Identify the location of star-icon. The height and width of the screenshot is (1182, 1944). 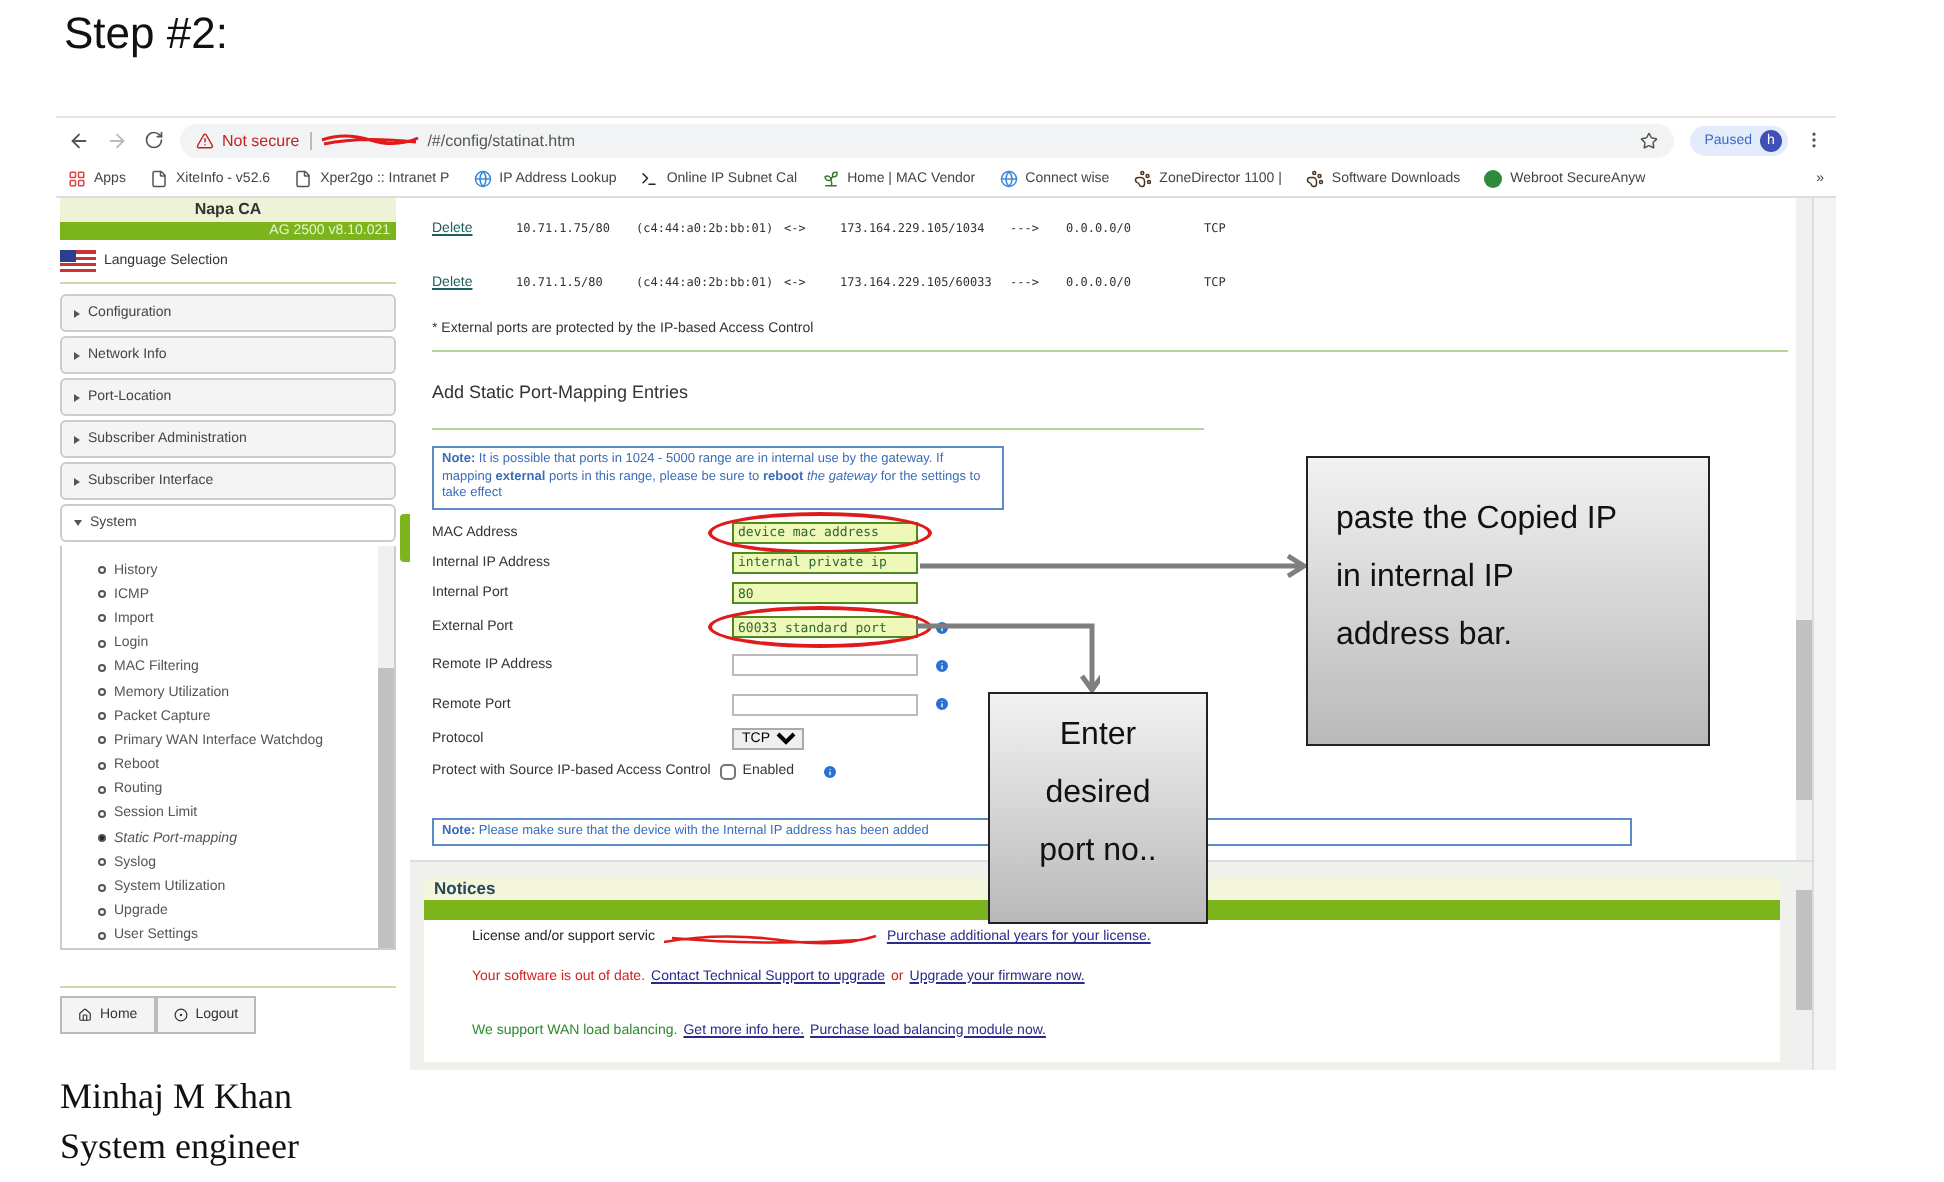
(1649, 140).